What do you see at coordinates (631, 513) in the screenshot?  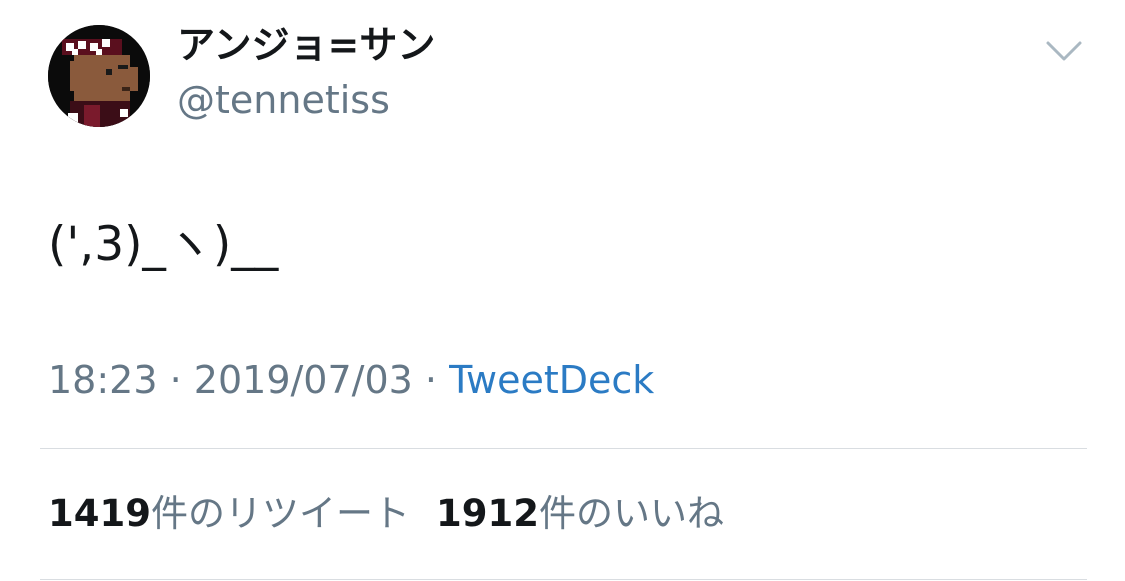 I see `like-label: 件のいいね` at bounding box center [631, 513].